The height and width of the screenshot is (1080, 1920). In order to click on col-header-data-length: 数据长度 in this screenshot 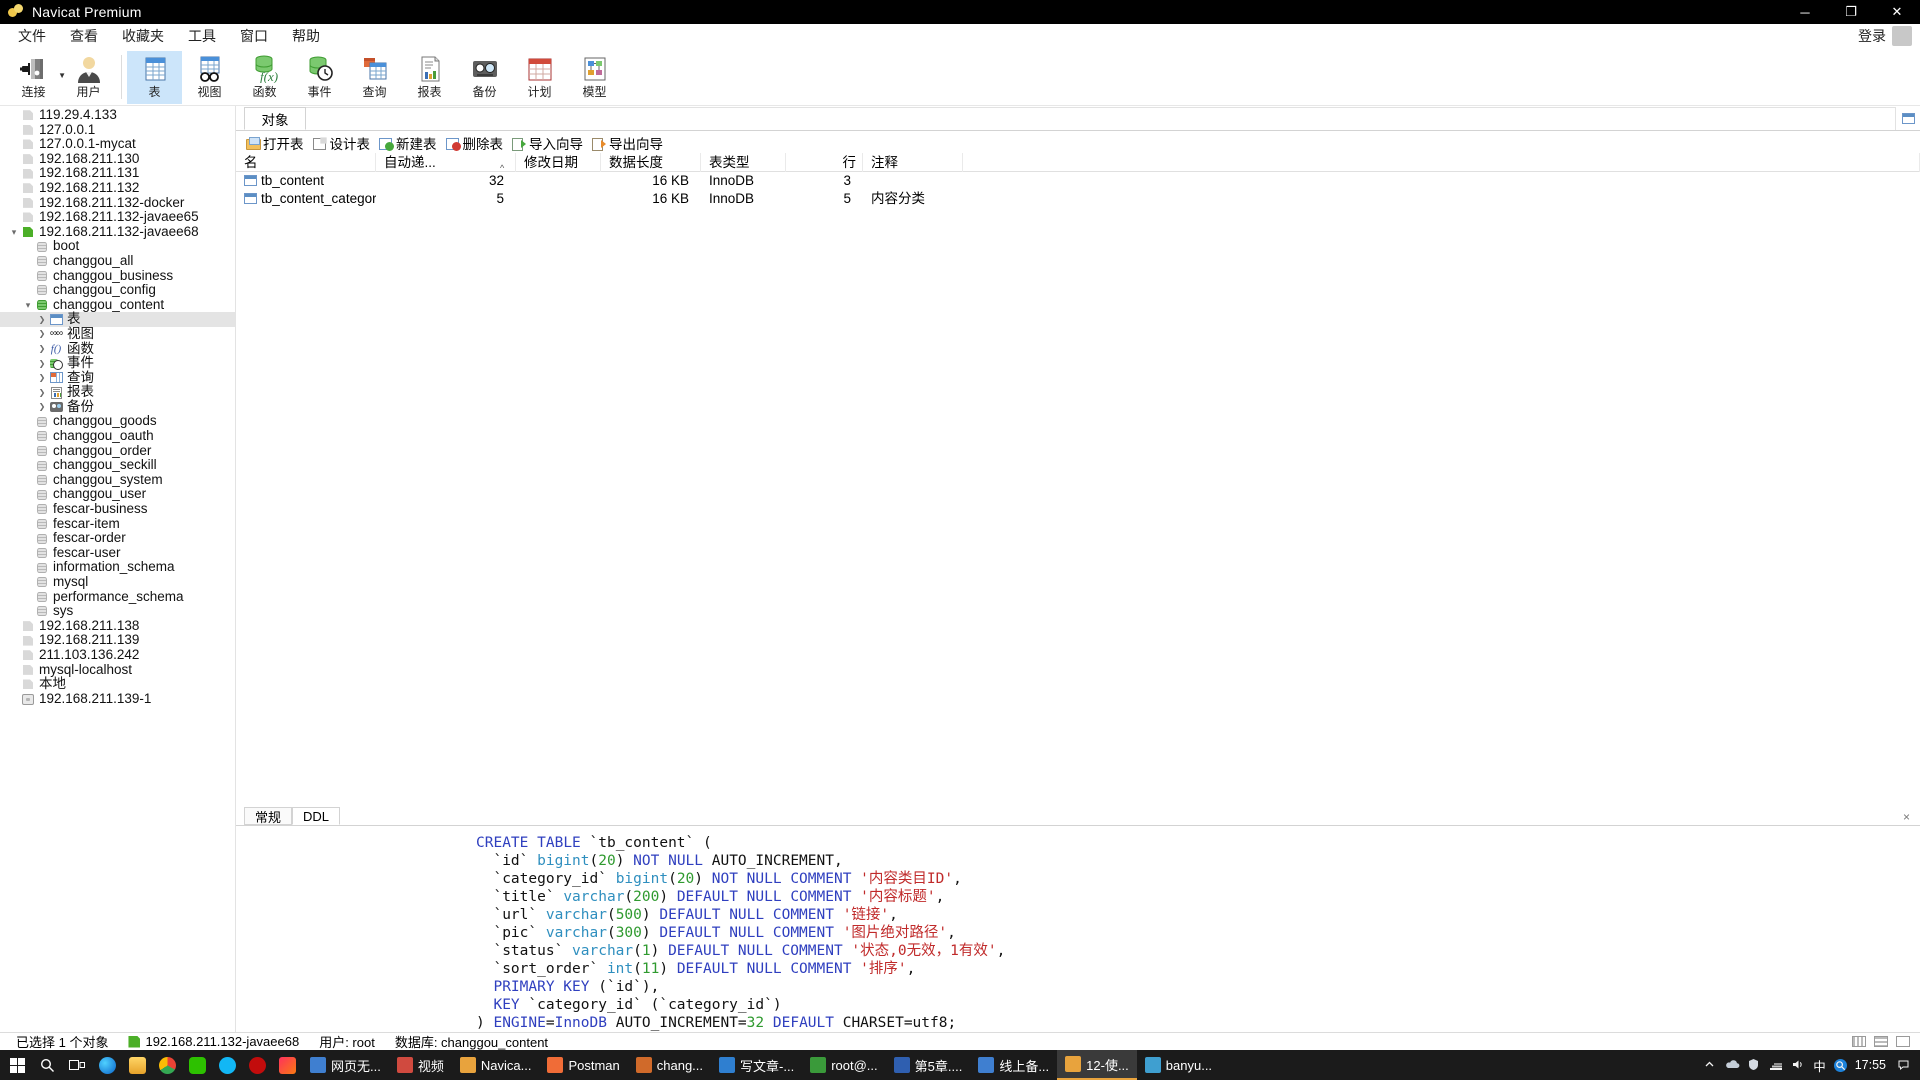, I will do `click(651, 162)`.